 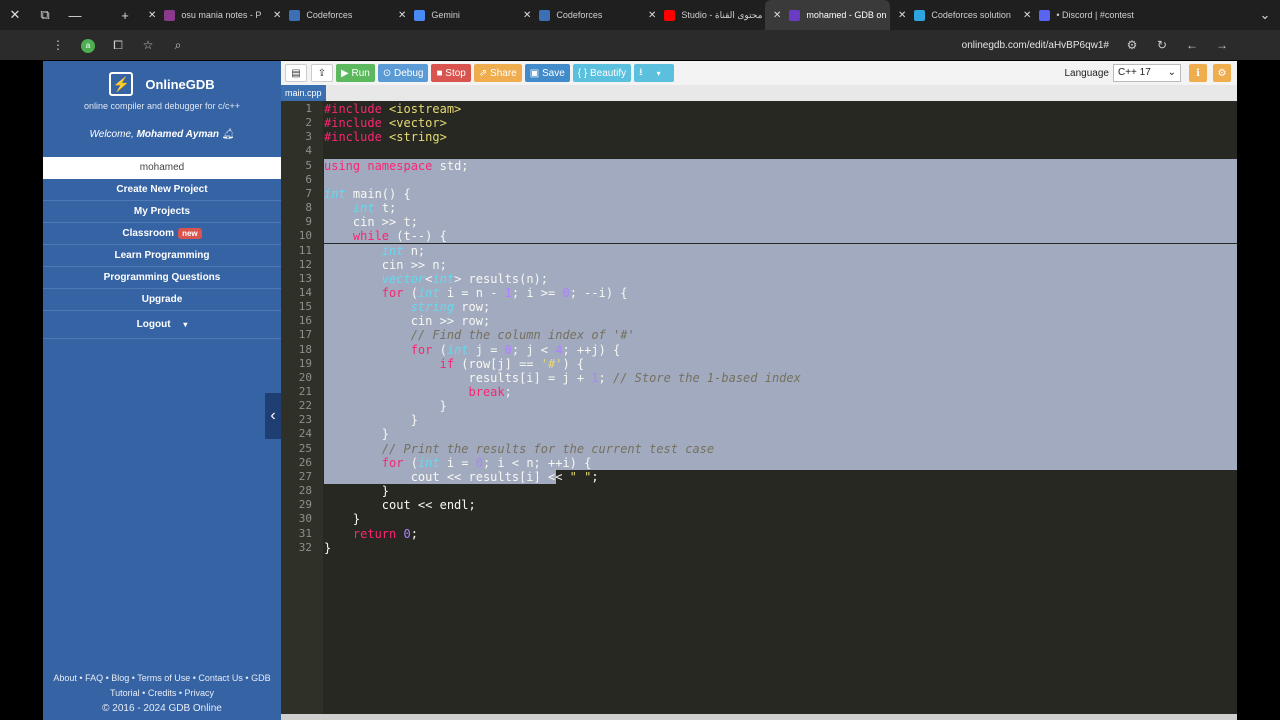 What do you see at coordinates (759, 123) in the screenshot?
I see `code-line: 2 #include <vector>` at bounding box center [759, 123].